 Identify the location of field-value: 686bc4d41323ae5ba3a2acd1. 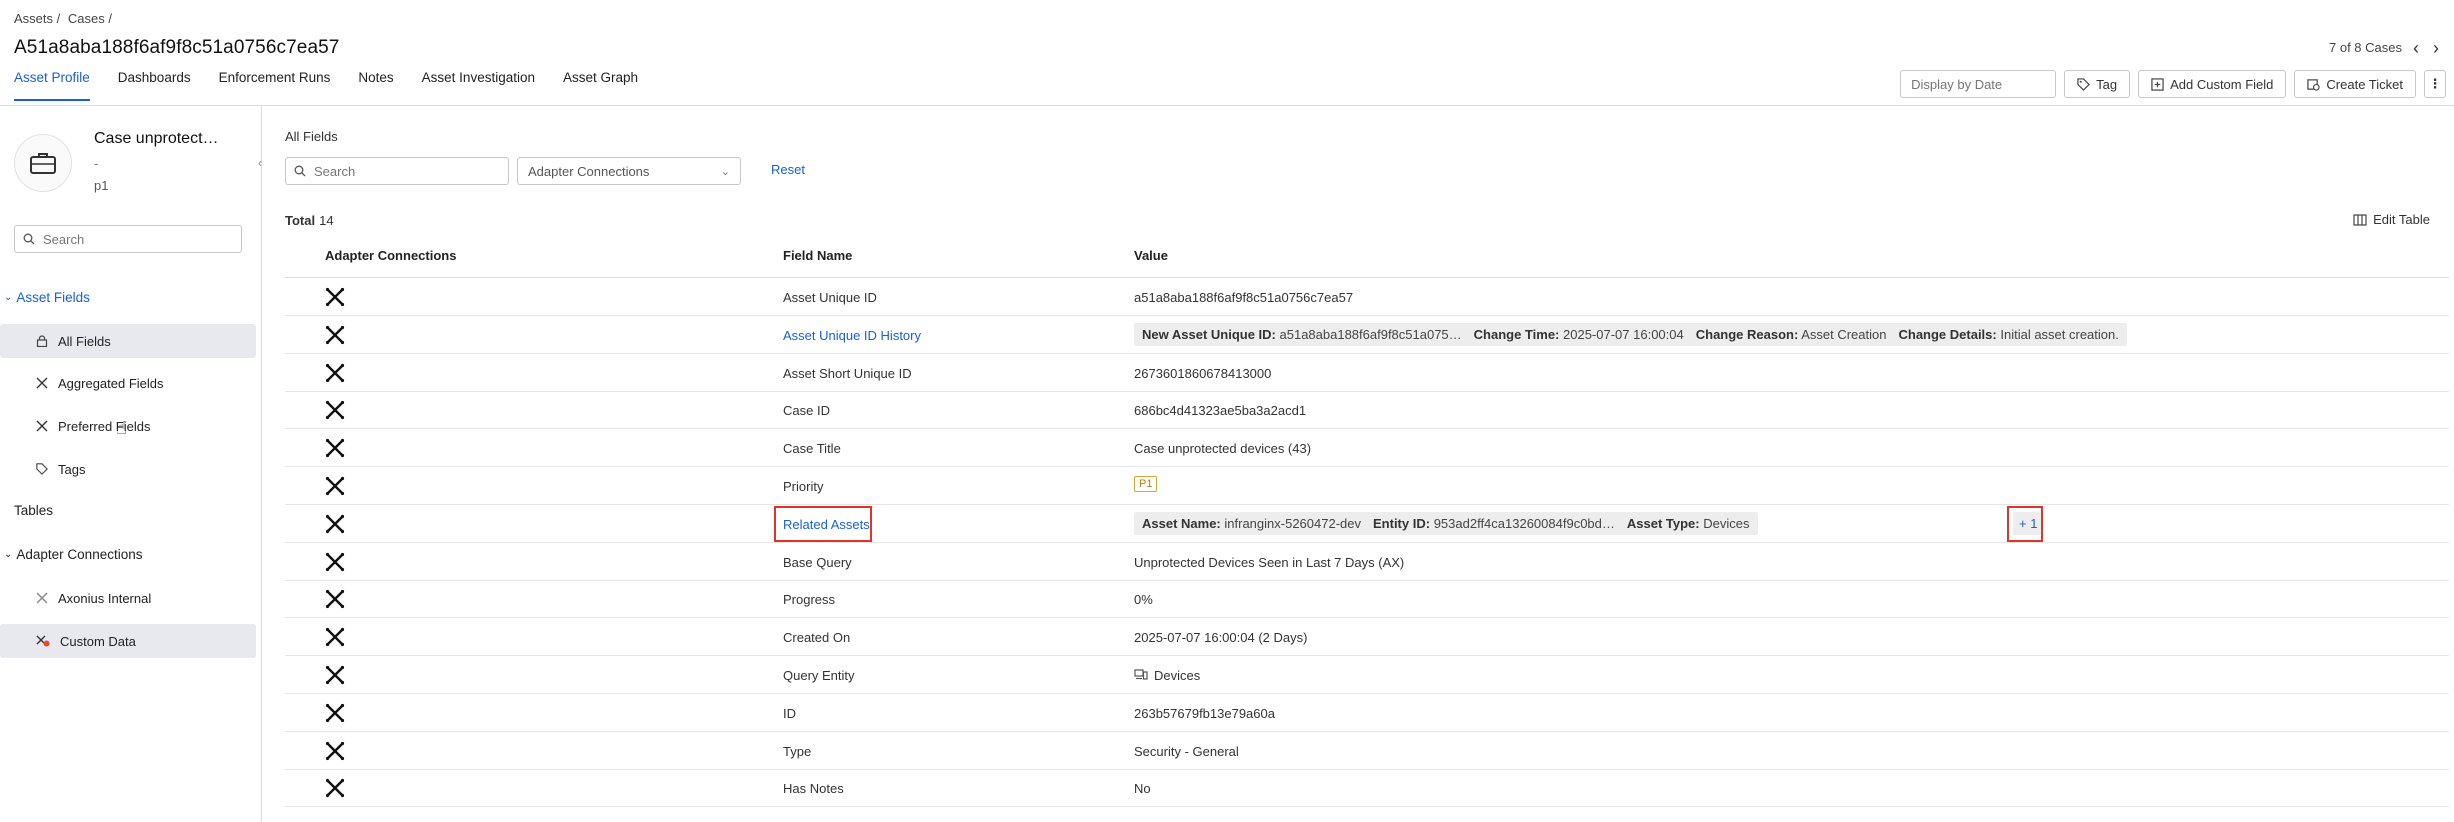
(1220, 411).